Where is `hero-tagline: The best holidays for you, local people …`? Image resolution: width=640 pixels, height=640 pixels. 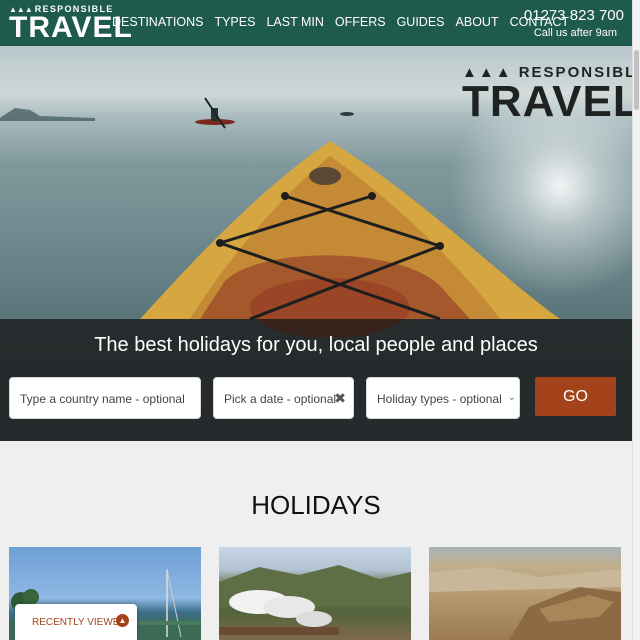
hero-tagline: The best holidays for you, local people … is located at coordinates (316, 345).